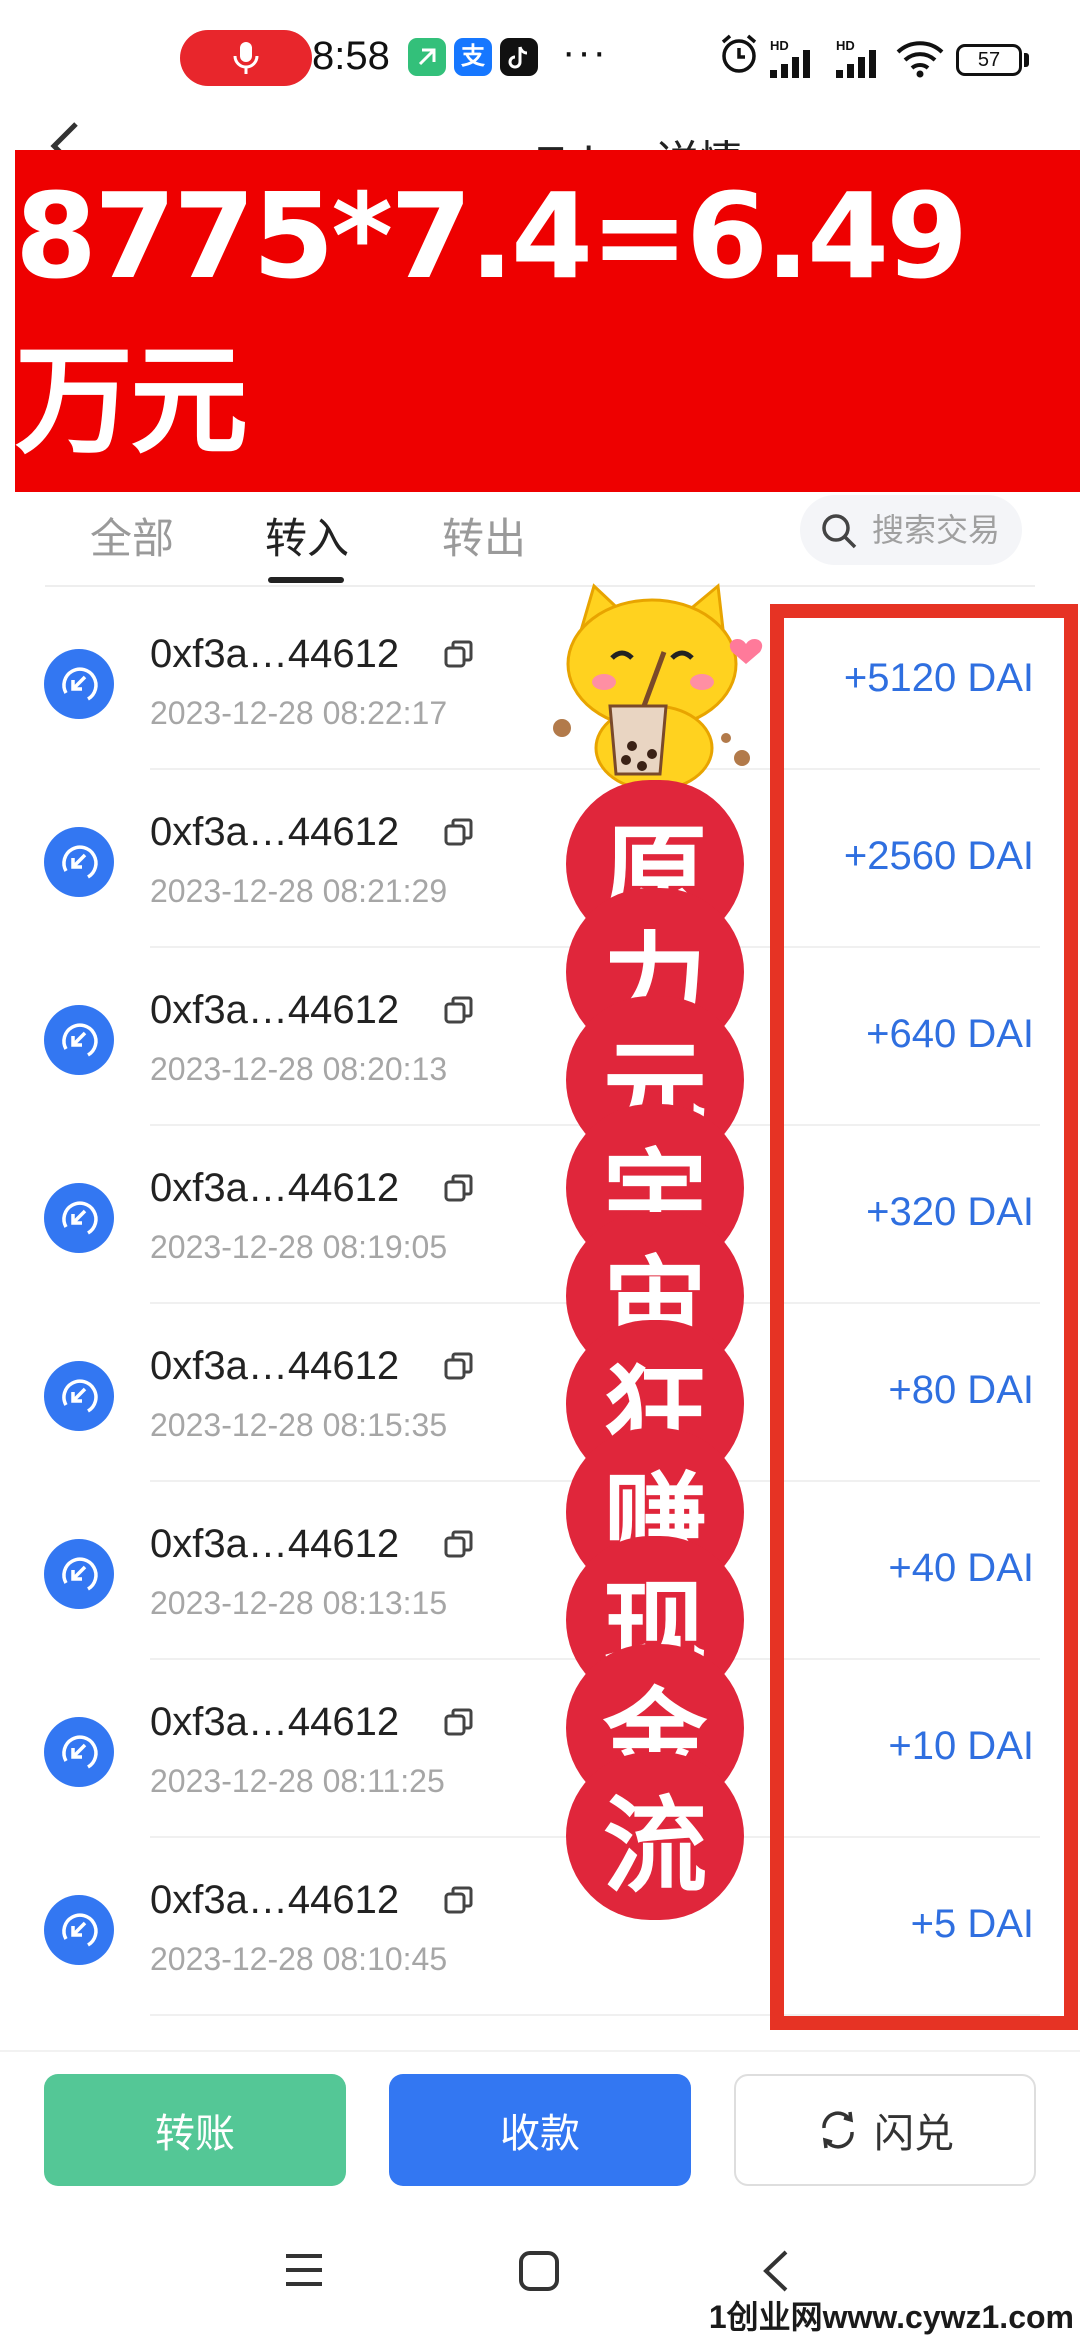 This screenshot has height=2340, width=1080. Describe the element at coordinates (891, 2317) in the screenshot. I see `watermark: 1创业网www.cywz1.com` at that location.